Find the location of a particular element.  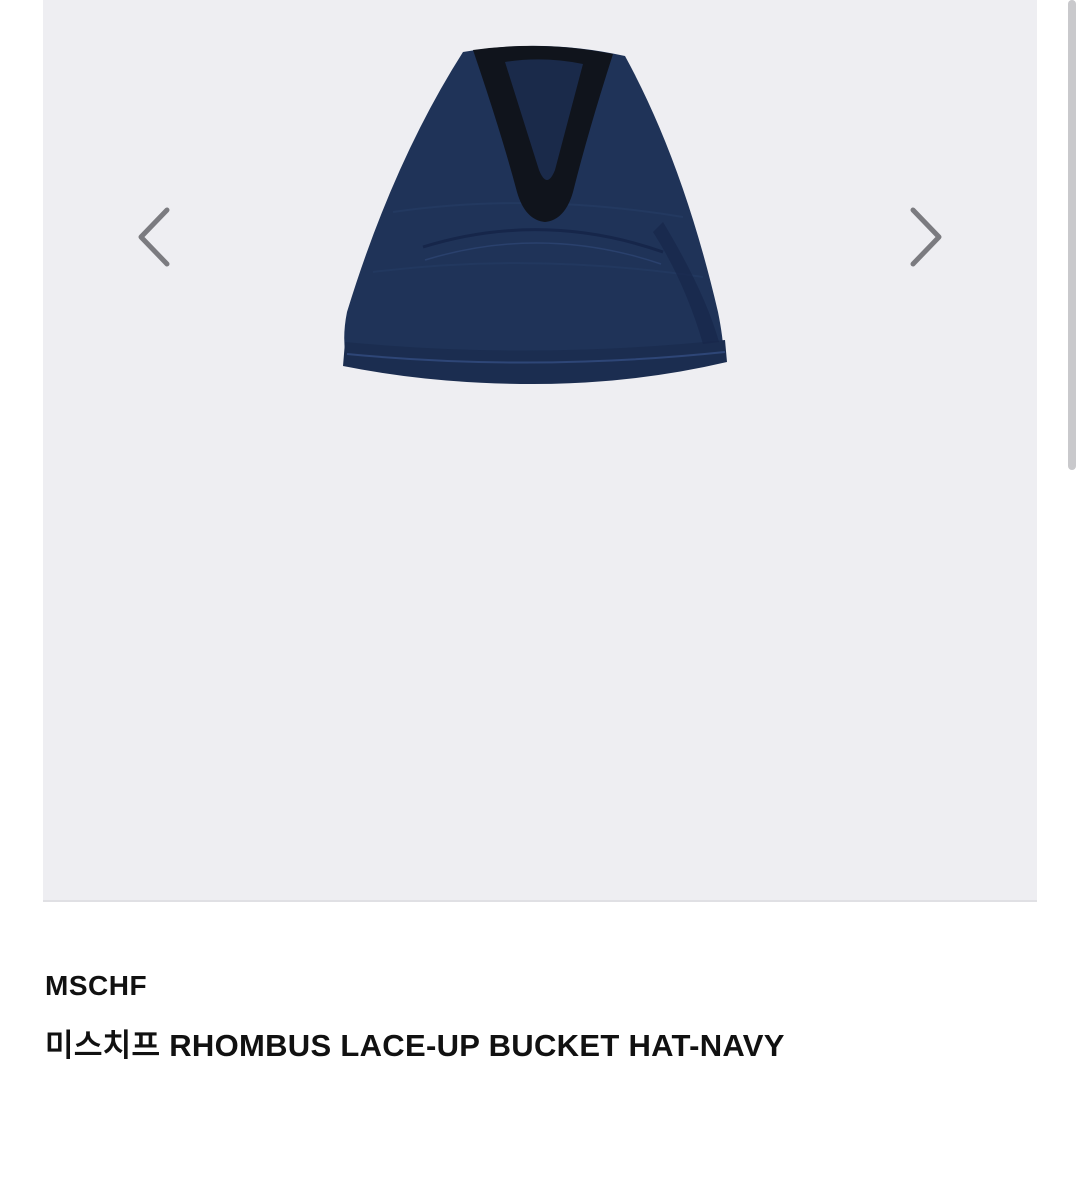

chevron-right-icon is located at coordinates (926, 237).